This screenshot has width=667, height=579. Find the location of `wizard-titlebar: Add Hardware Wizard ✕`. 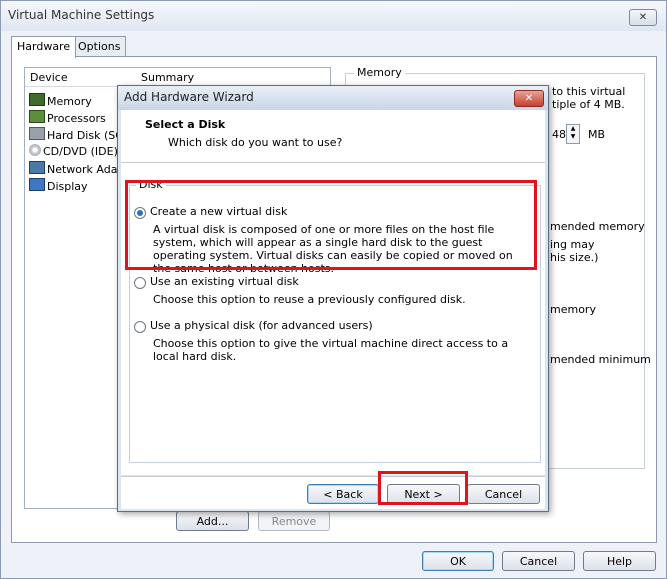

wizard-titlebar: Add Hardware Wizard ✕ is located at coordinates (333, 98).